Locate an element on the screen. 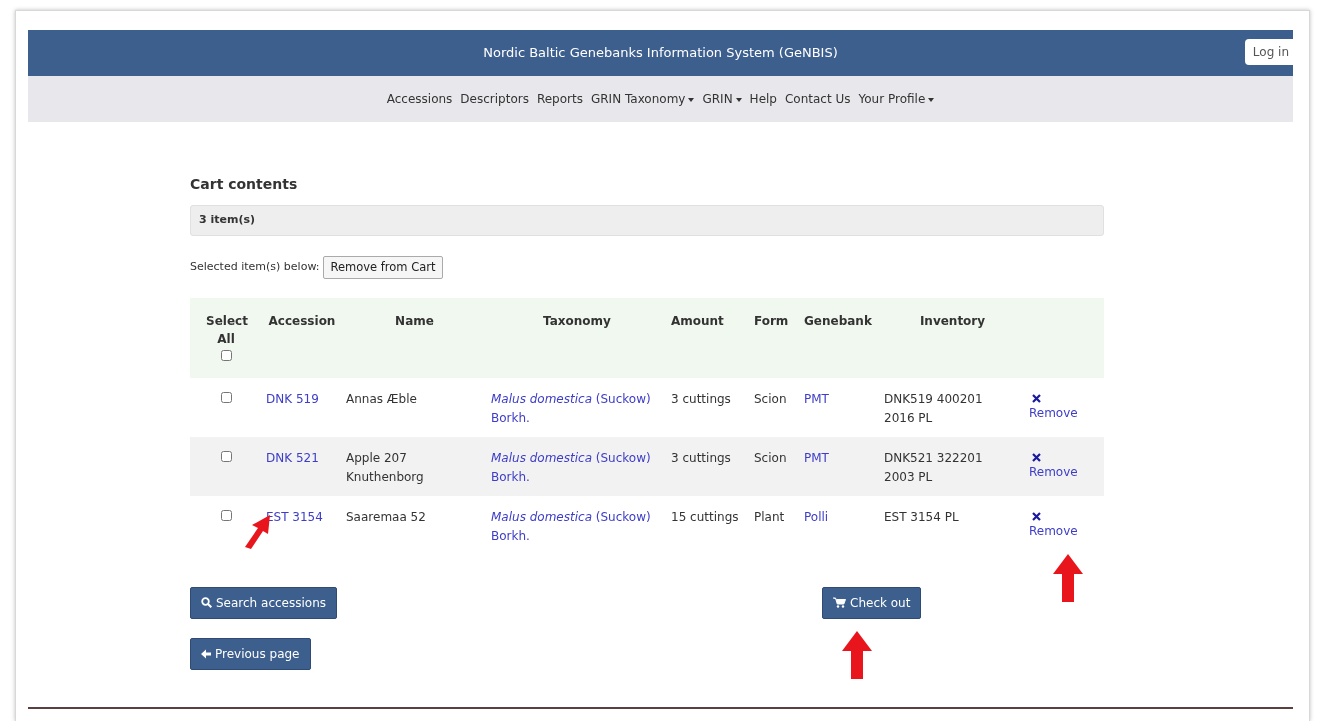 Image resolution: width=1318 pixels, height=721 pixels. remove-from-cart-button: Remove from Cart is located at coordinates (383, 267).